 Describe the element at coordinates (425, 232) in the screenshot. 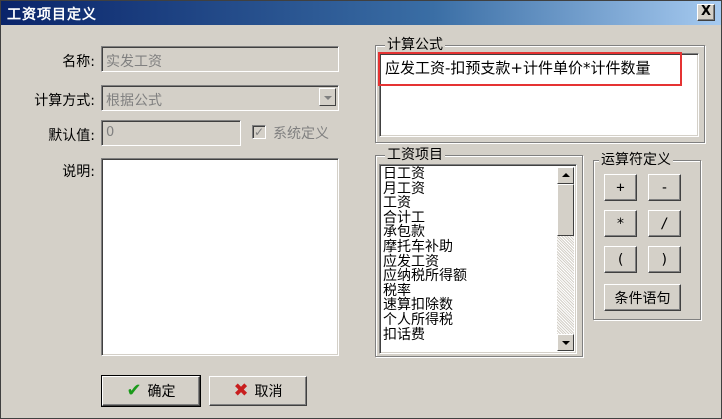

I see `list-item: 承包款` at that location.